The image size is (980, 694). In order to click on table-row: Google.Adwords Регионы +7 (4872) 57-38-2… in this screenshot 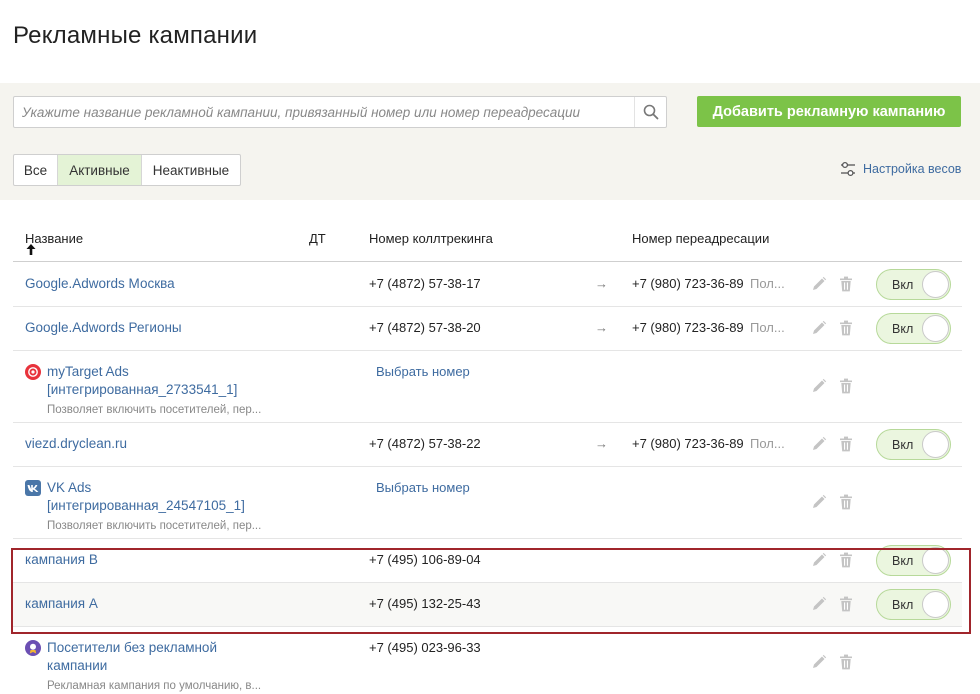, I will do `click(487, 329)`.